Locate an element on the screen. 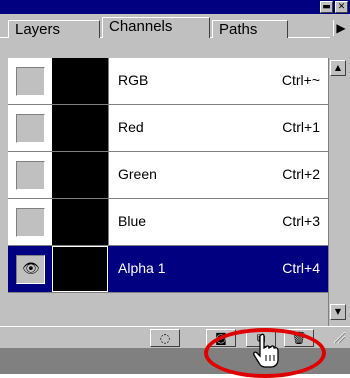 This screenshot has height=378, width=350. delete-channel-button: 🗑 is located at coordinates (299, 338).